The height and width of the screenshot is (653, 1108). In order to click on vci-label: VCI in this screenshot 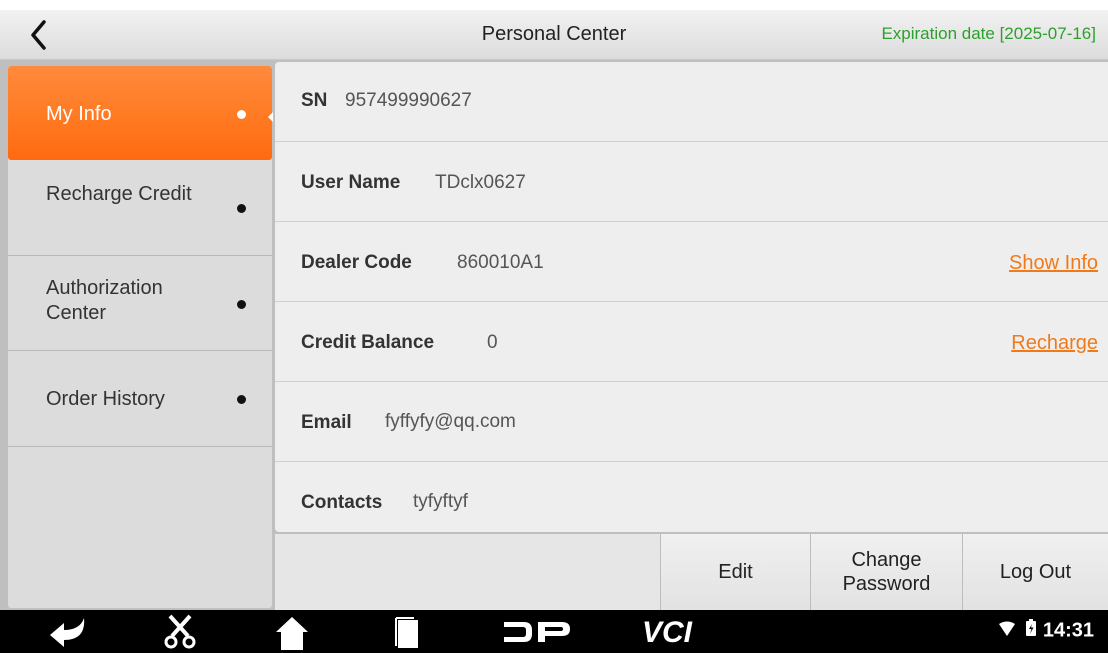, I will do `click(667, 632)`.